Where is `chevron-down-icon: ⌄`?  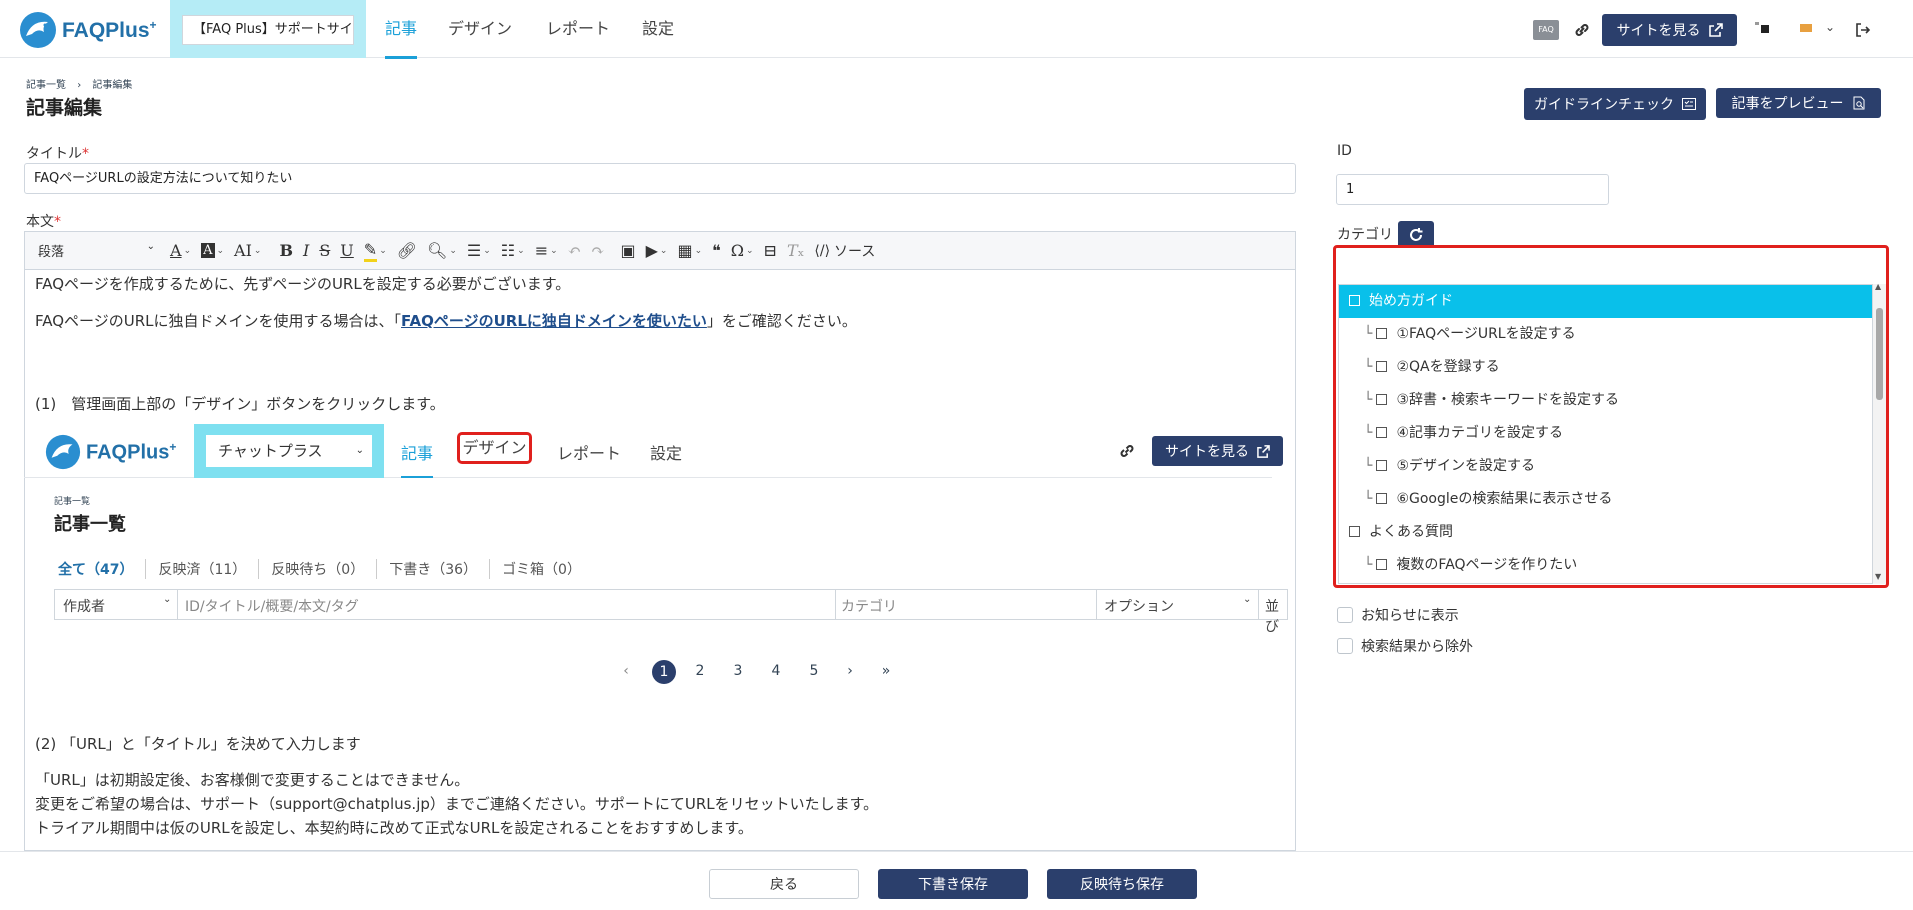
chevron-down-icon: ⌄ is located at coordinates (1830, 27).